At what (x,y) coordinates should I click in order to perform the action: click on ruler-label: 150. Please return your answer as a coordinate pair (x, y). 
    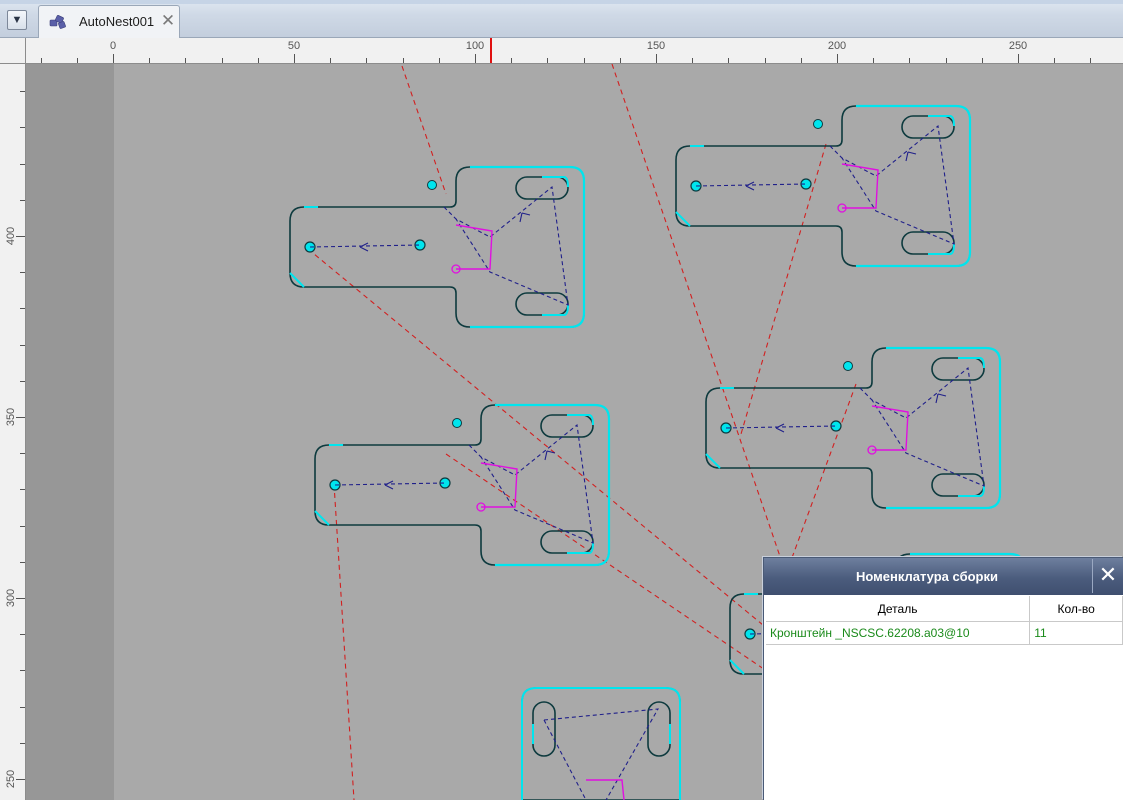
    Looking at the image, I should click on (656, 46).